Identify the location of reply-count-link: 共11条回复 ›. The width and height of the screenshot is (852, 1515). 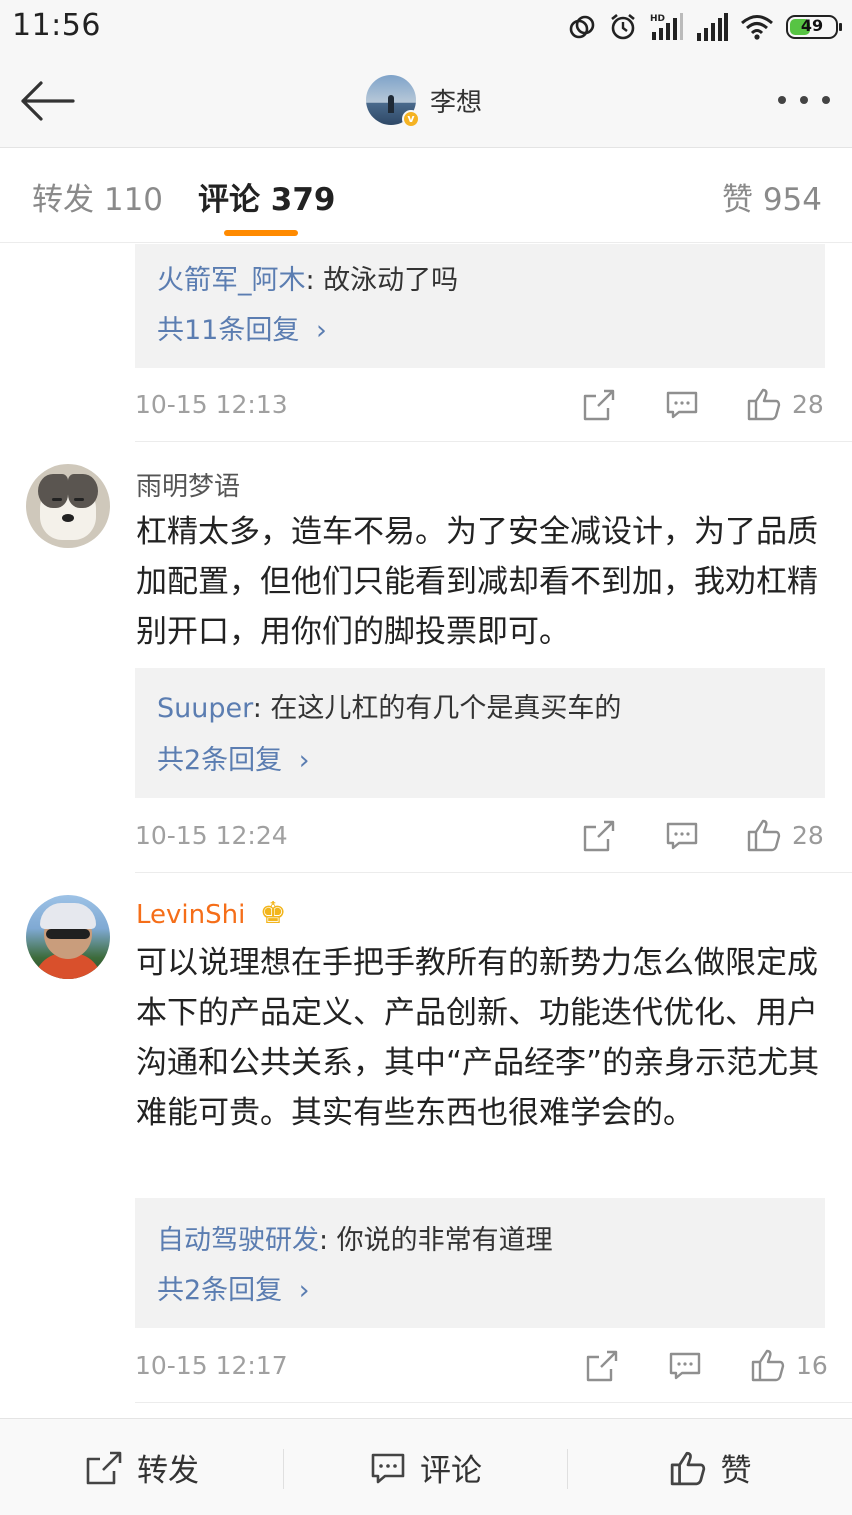
(242, 327).